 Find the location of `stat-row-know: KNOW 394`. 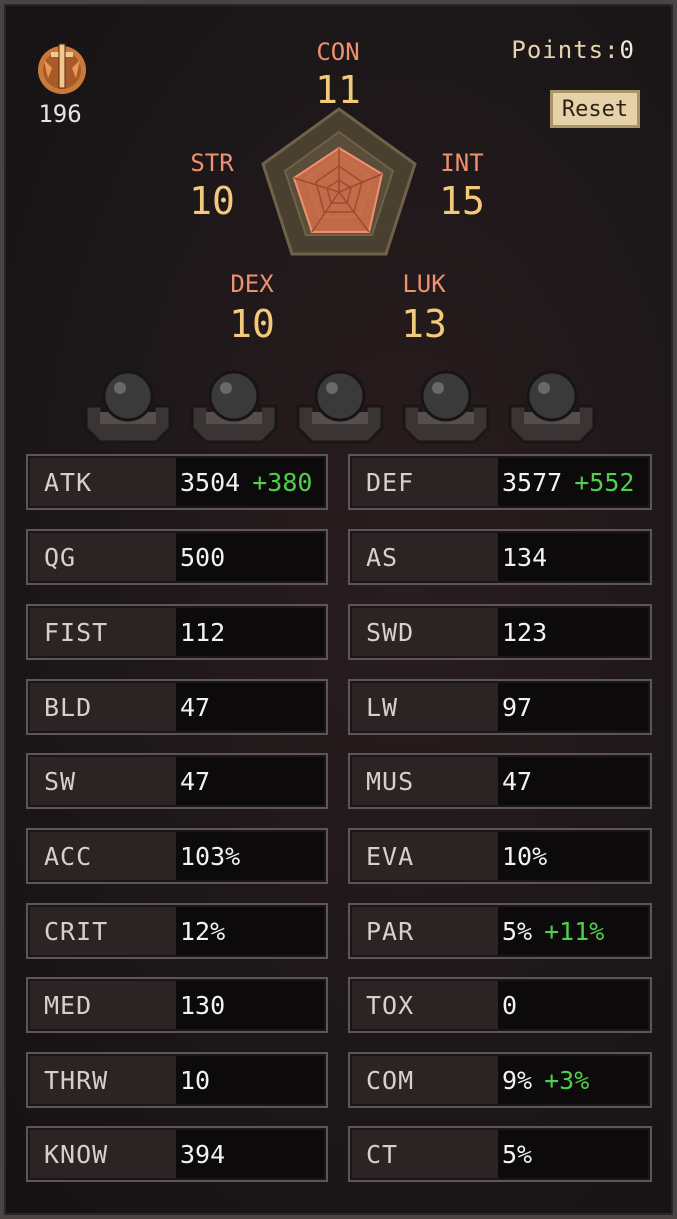

stat-row-know: KNOW 394 is located at coordinates (177, 1154).